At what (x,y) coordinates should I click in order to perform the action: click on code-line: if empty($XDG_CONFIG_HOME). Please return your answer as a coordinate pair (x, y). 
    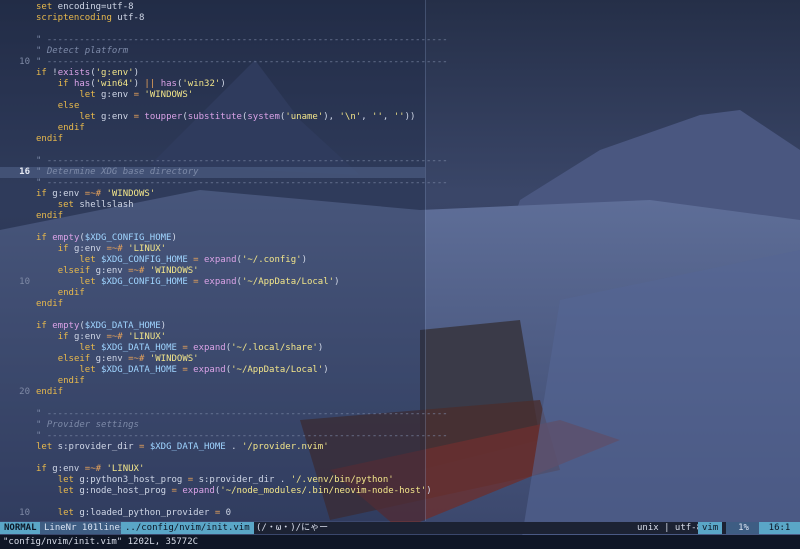
    Looking at the image, I should click on (212, 238).